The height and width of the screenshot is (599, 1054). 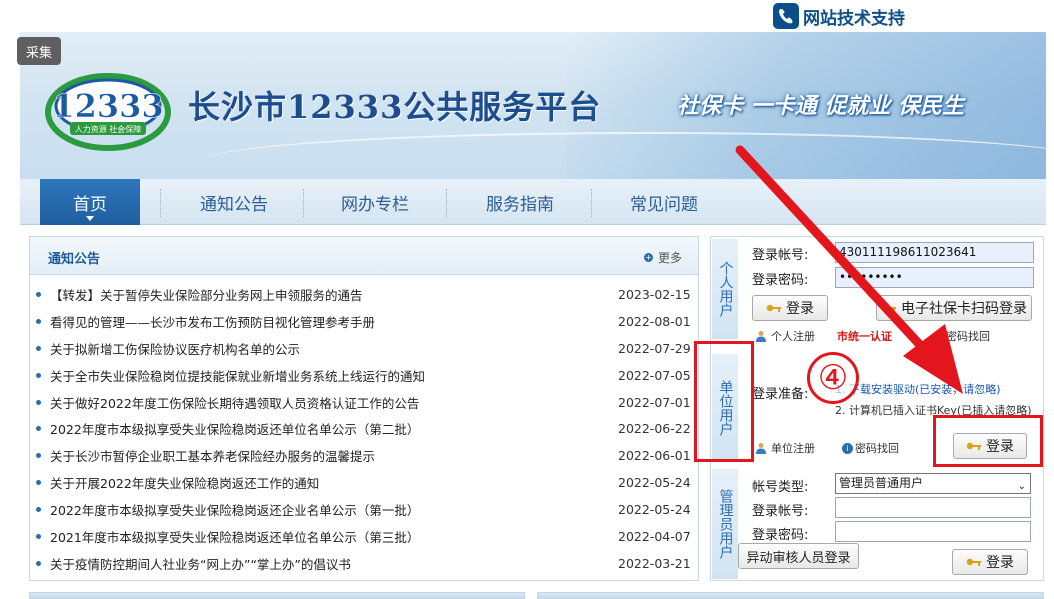 What do you see at coordinates (864, 336) in the screenshot?
I see `unified-auth-link: 市统一认证` at bounding box center [864, 336].